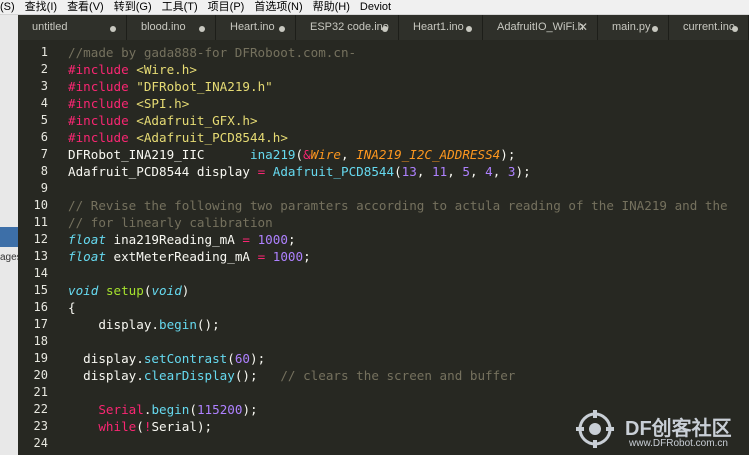 This screenshot has height=455, width=749. What do you see at coordinates (219, 409) in the screenshot?
I see `number-token: 115200` at bounding box center [219, 409].